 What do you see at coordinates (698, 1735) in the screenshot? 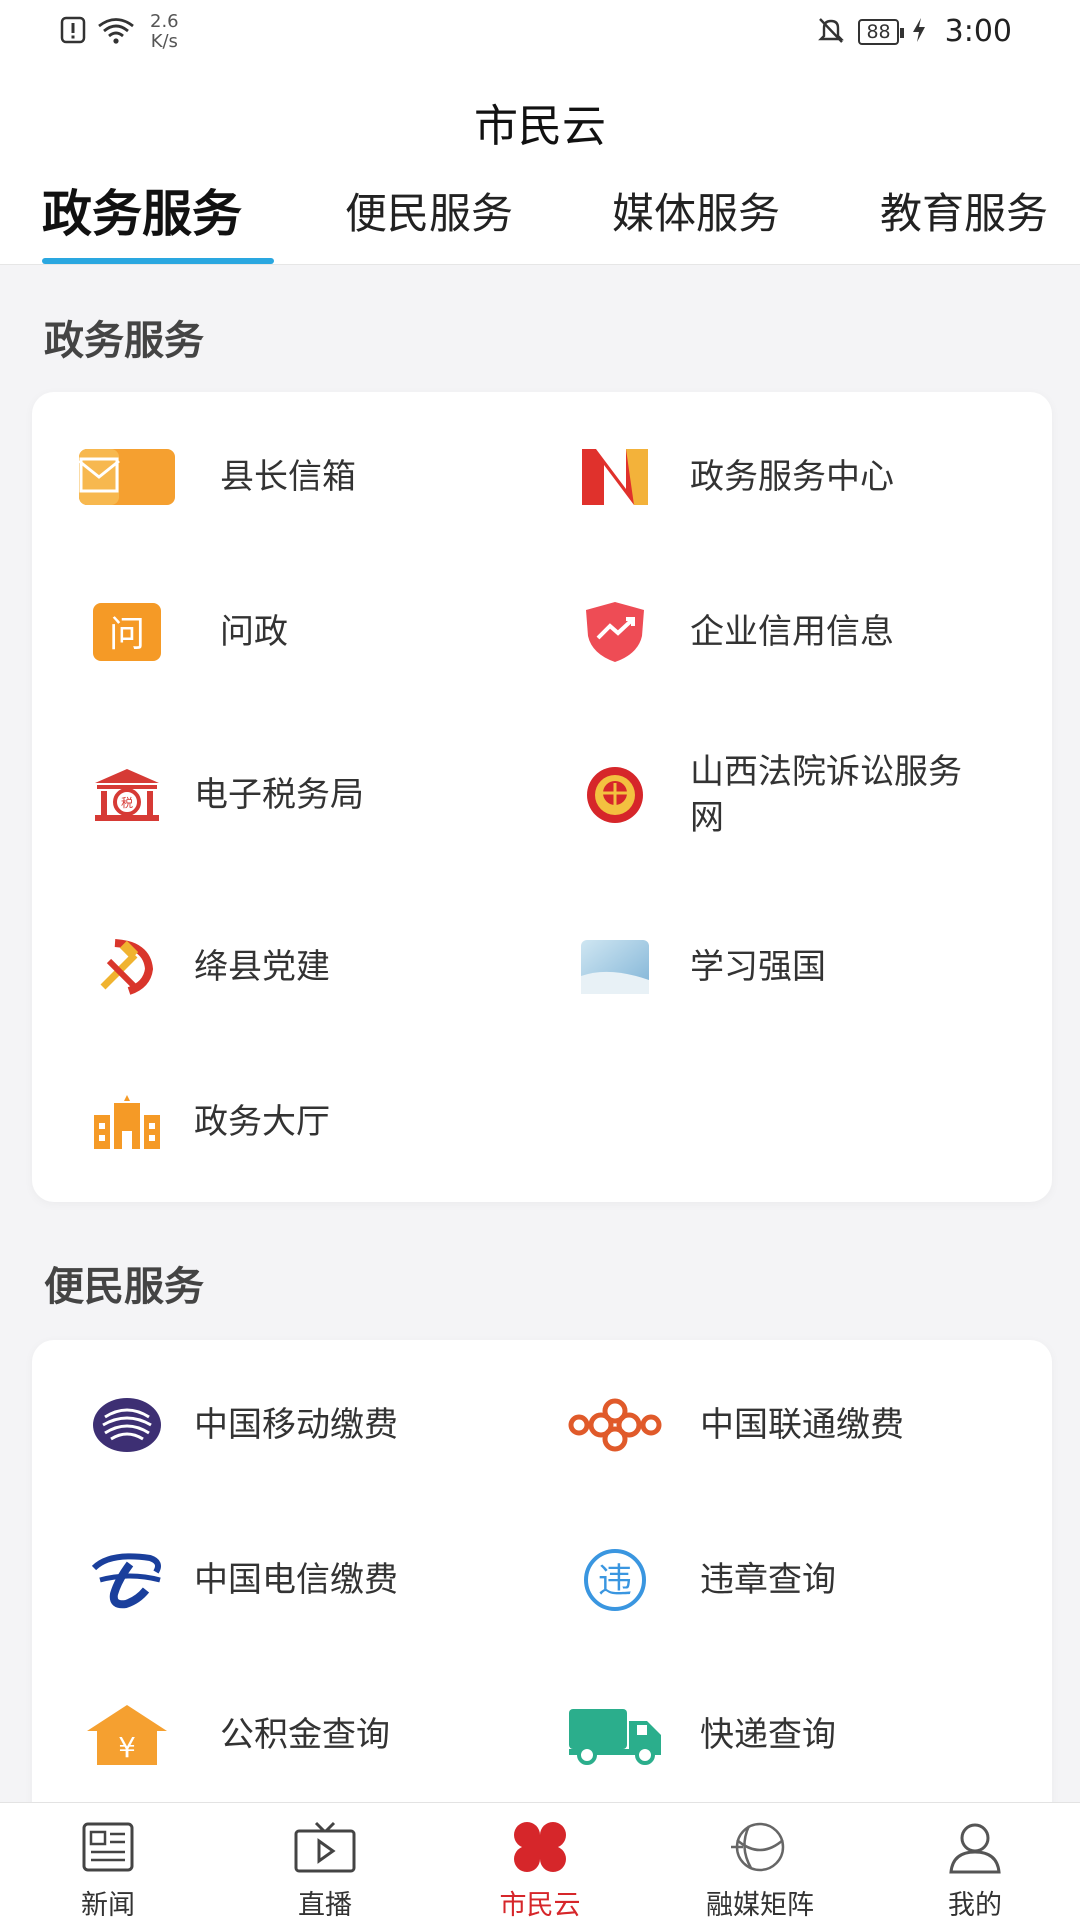
I see `service-express-tracking: 快递查询` at bounding box center [698, 1735].